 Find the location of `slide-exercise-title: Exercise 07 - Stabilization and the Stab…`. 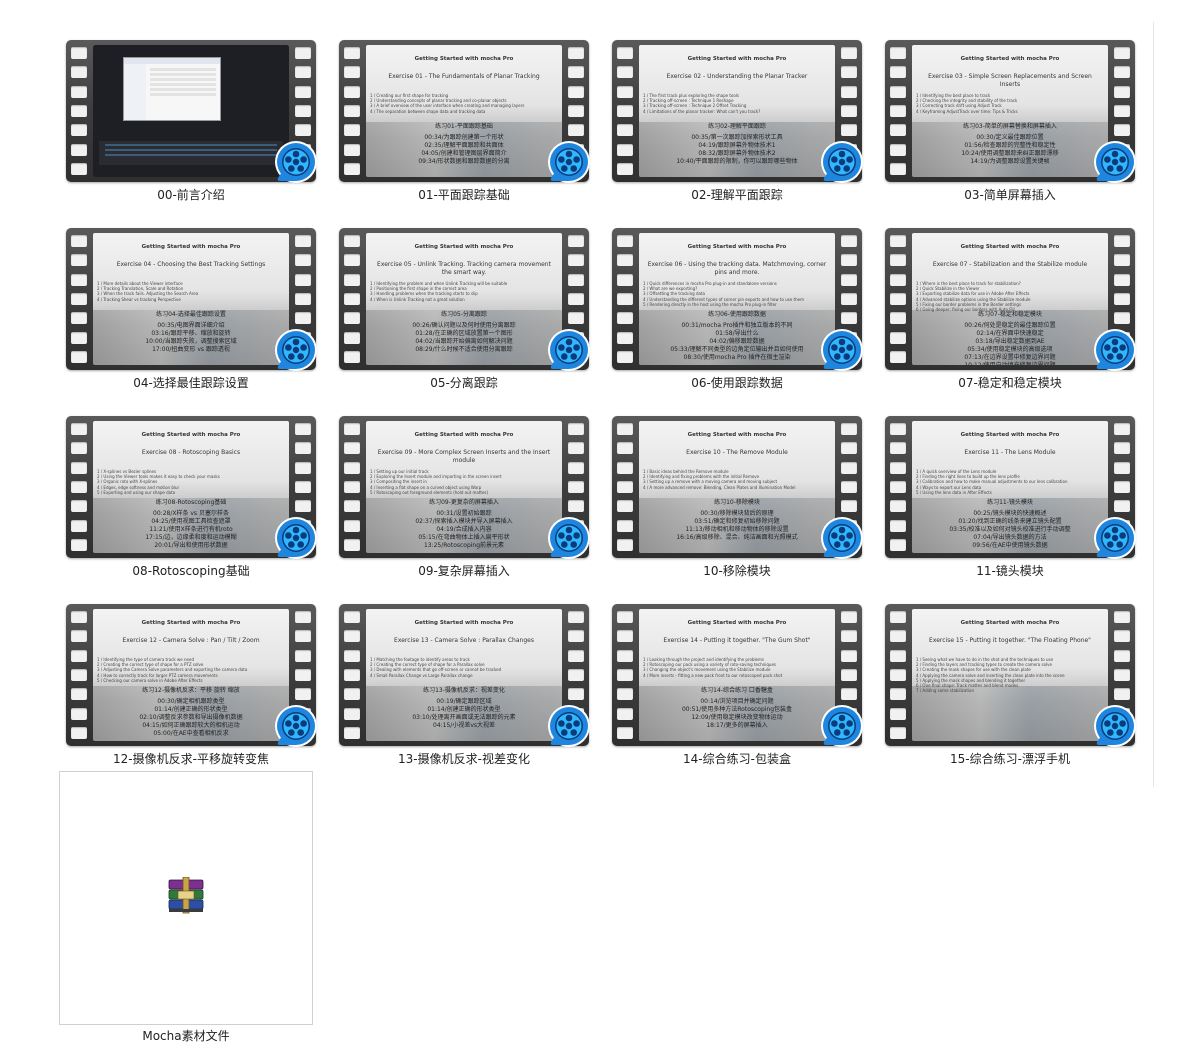

slide-exercise-title: Exercise 07 - Stabilization and the Stab… is located at coordinates (1010, 264).